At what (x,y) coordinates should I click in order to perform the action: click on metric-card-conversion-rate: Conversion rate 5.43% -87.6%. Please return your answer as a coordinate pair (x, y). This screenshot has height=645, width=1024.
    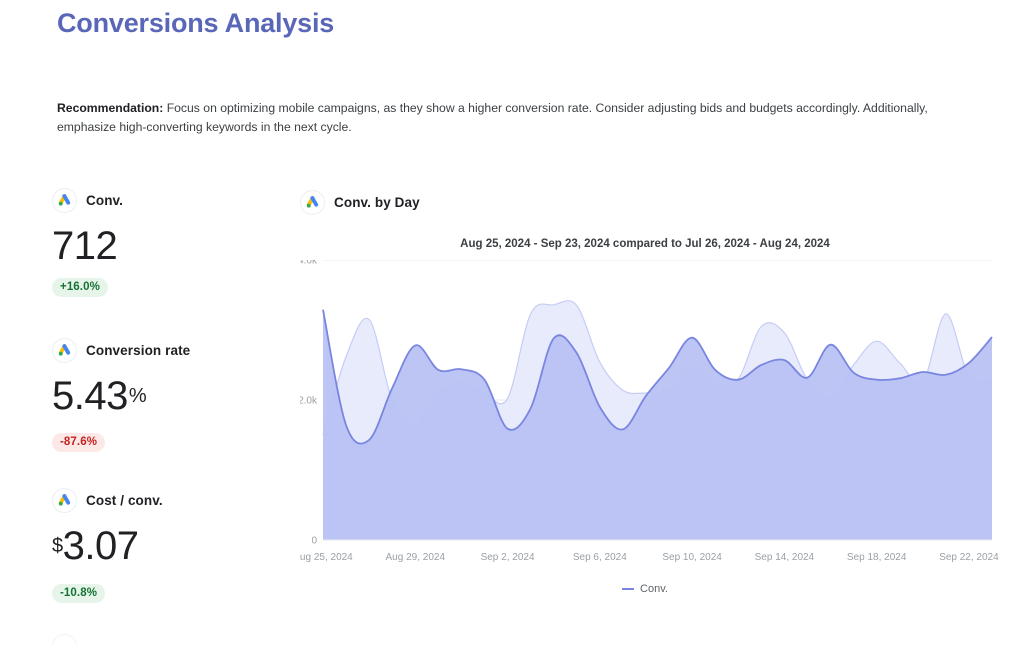
    Looking at the image, I should click on (167, 411).